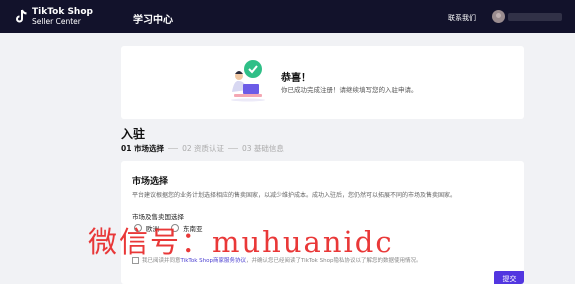  Describe the element at coordinates (287, 16) in the screenshot. I see `top-nav-bar: TikTok Shop Seller Center 学习中心 联系我们` at that location.